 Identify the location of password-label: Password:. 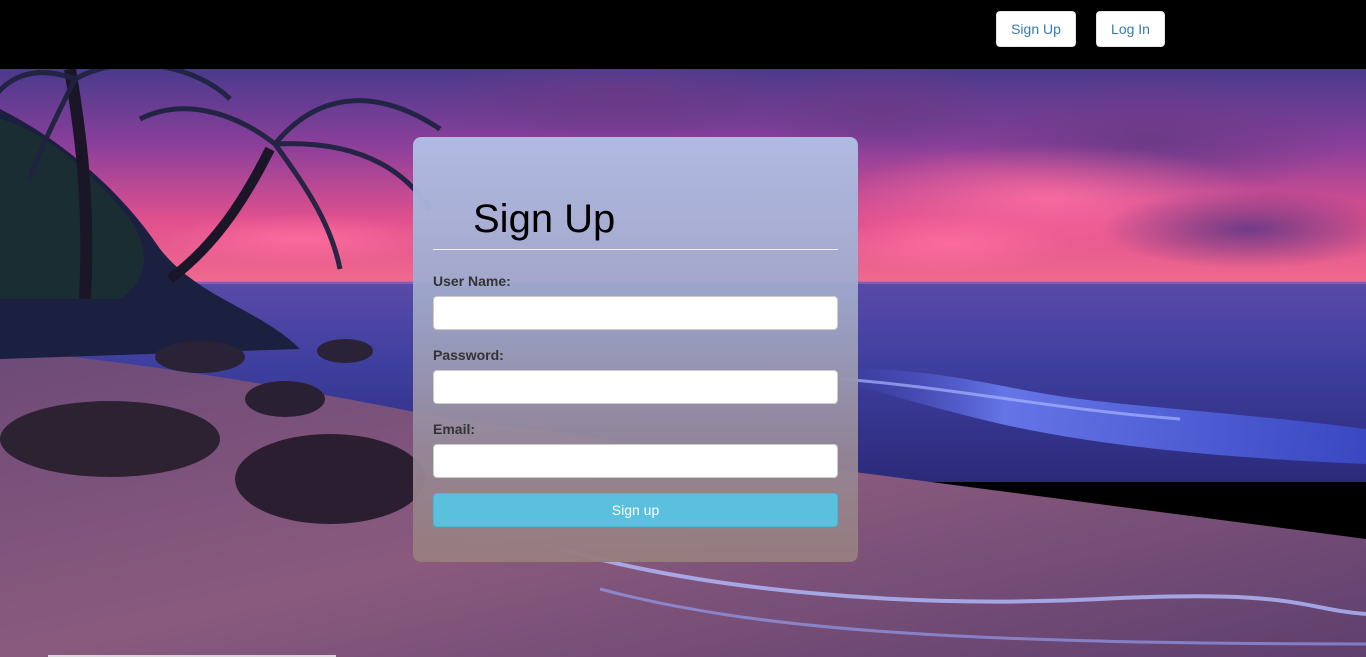
(468, 355).